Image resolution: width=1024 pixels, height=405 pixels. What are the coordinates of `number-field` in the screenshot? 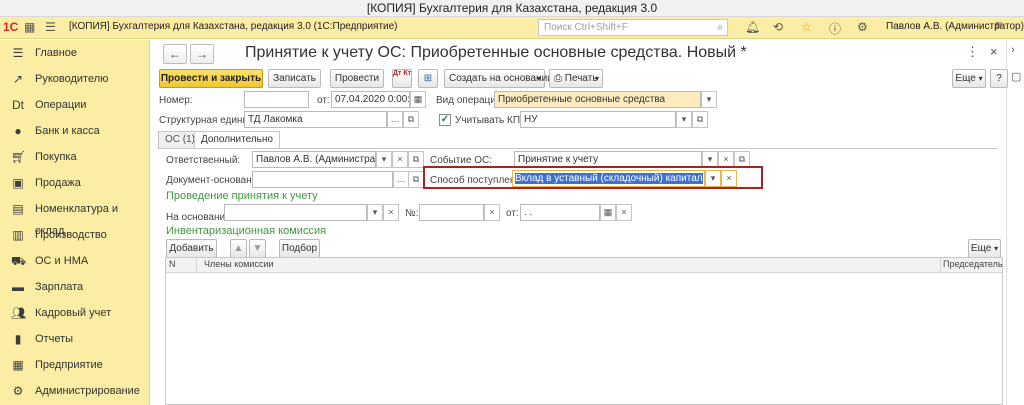 It's located at (276, 99).